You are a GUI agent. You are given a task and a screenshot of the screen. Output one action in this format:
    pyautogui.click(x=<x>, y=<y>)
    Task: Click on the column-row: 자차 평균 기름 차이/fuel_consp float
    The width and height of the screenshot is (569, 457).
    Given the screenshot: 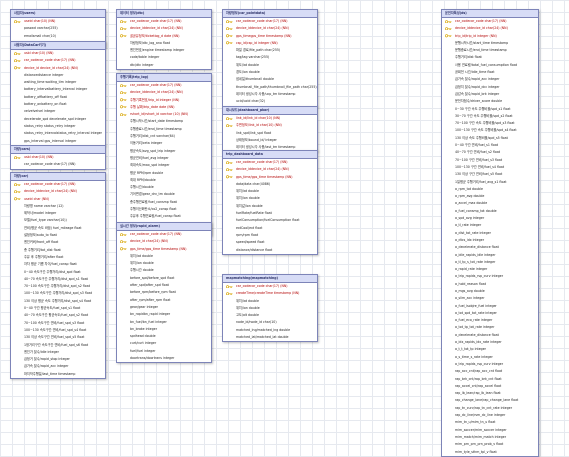 What is the action you would take?
    pyautogui.click(x=58, y=264)
    